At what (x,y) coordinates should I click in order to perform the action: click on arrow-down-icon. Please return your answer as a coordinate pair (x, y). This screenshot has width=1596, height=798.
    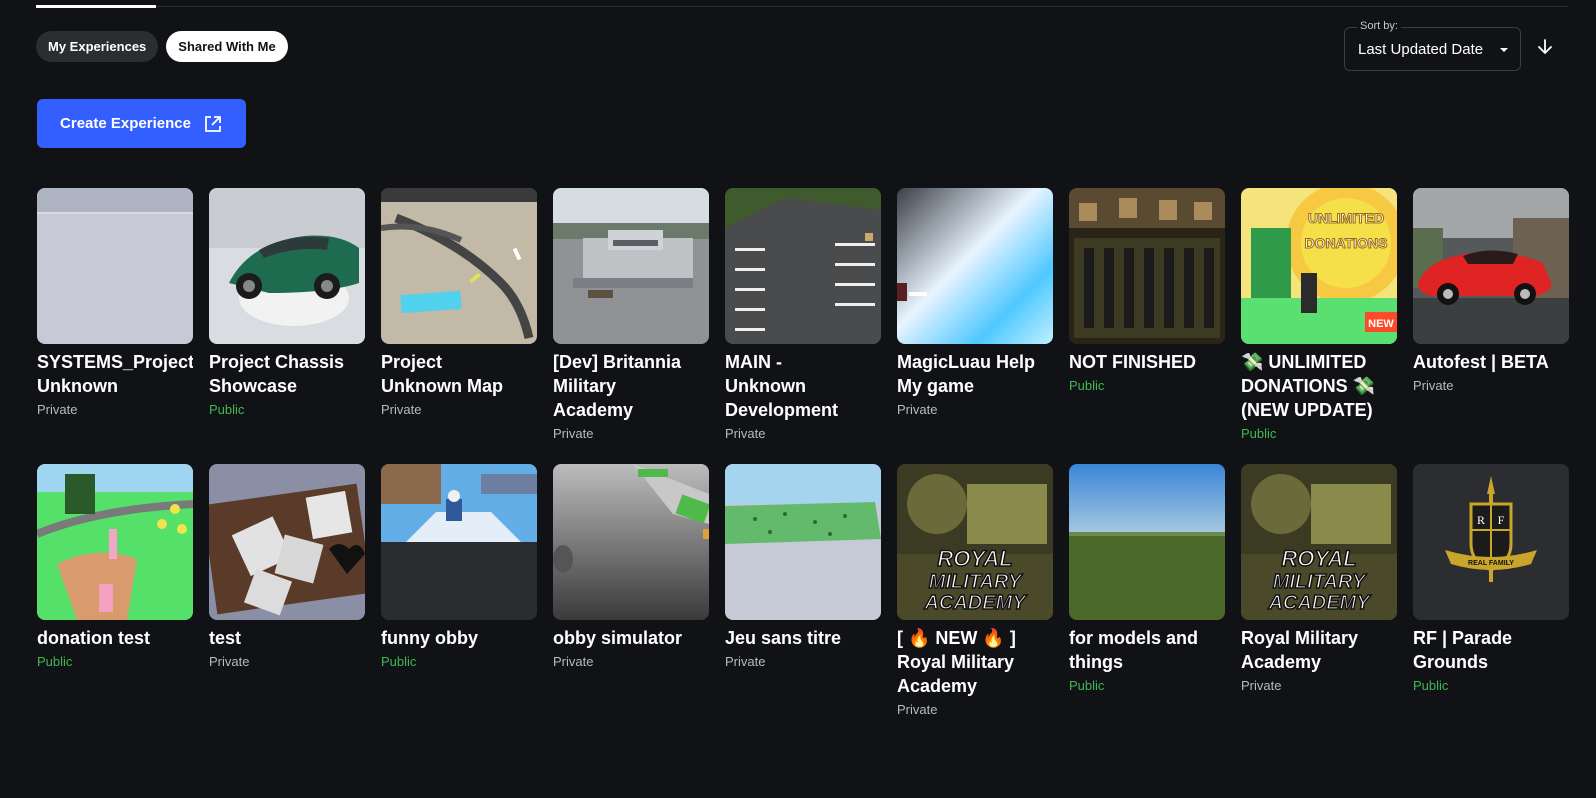
    Looking at the image, I should click on (1545, 47).